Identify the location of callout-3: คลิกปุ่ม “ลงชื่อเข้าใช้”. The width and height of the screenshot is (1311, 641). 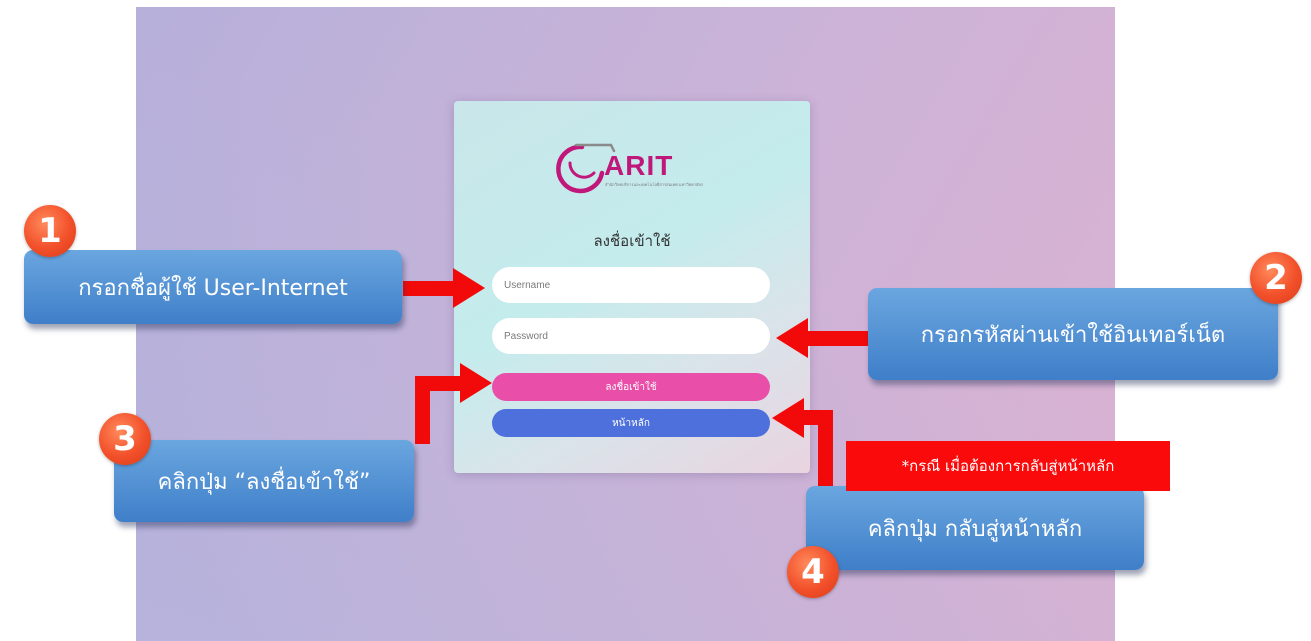
(264, 481).